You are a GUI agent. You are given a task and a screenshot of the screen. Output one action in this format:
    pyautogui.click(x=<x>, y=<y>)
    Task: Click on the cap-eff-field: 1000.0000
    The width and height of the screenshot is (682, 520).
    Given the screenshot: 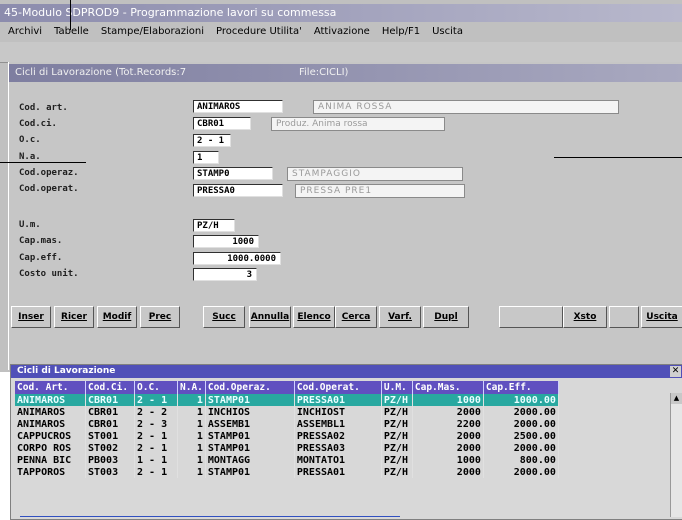 What is the action you would take?
    pyautogui.click(x=237, y=258)
    